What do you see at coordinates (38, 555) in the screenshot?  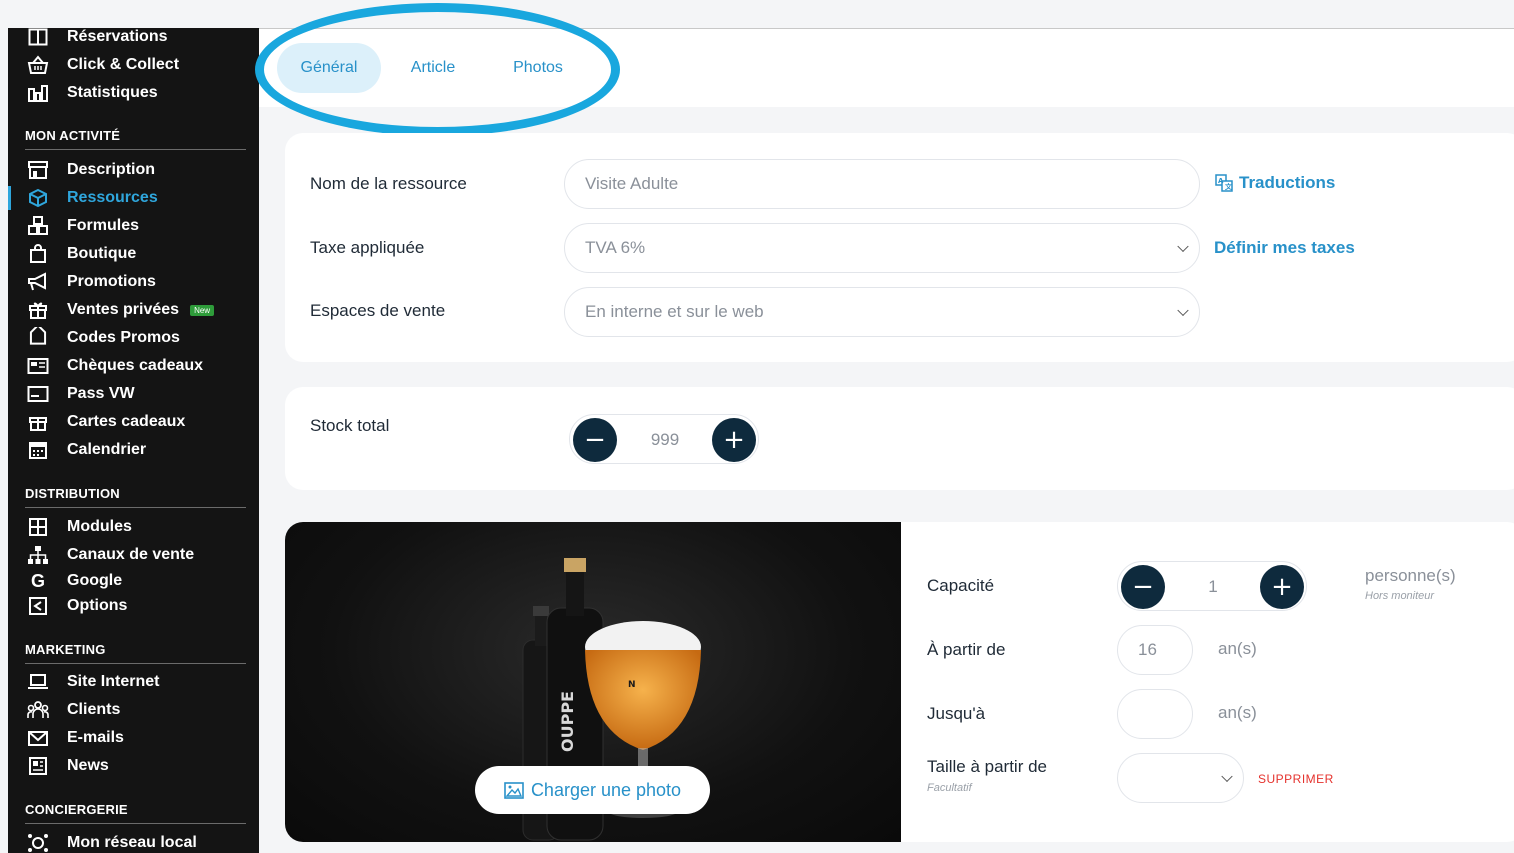 I see `sitemap-icon` at bounding box center [38, 555].